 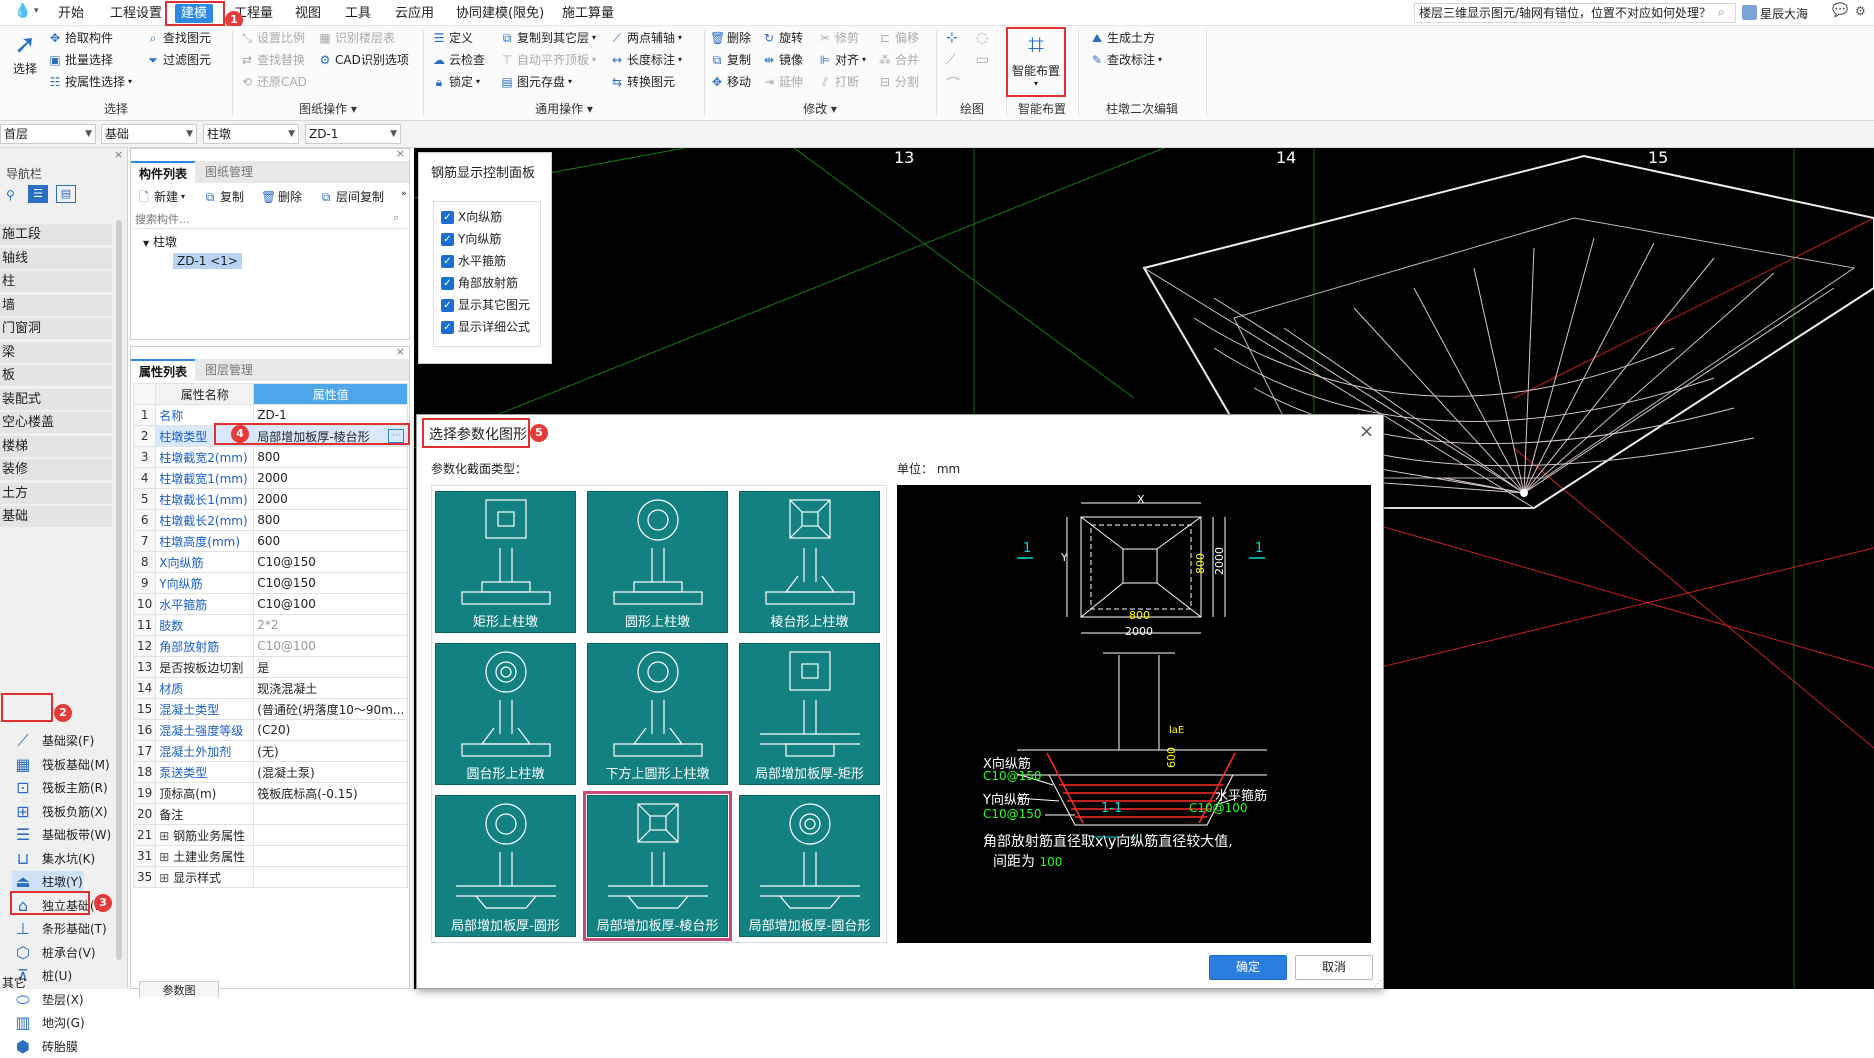 What do you see at coordinates (272, 38) in the screenshot?
I see `set-scale-button: ⤡ 设置比例` at bounding box center [272, 38].